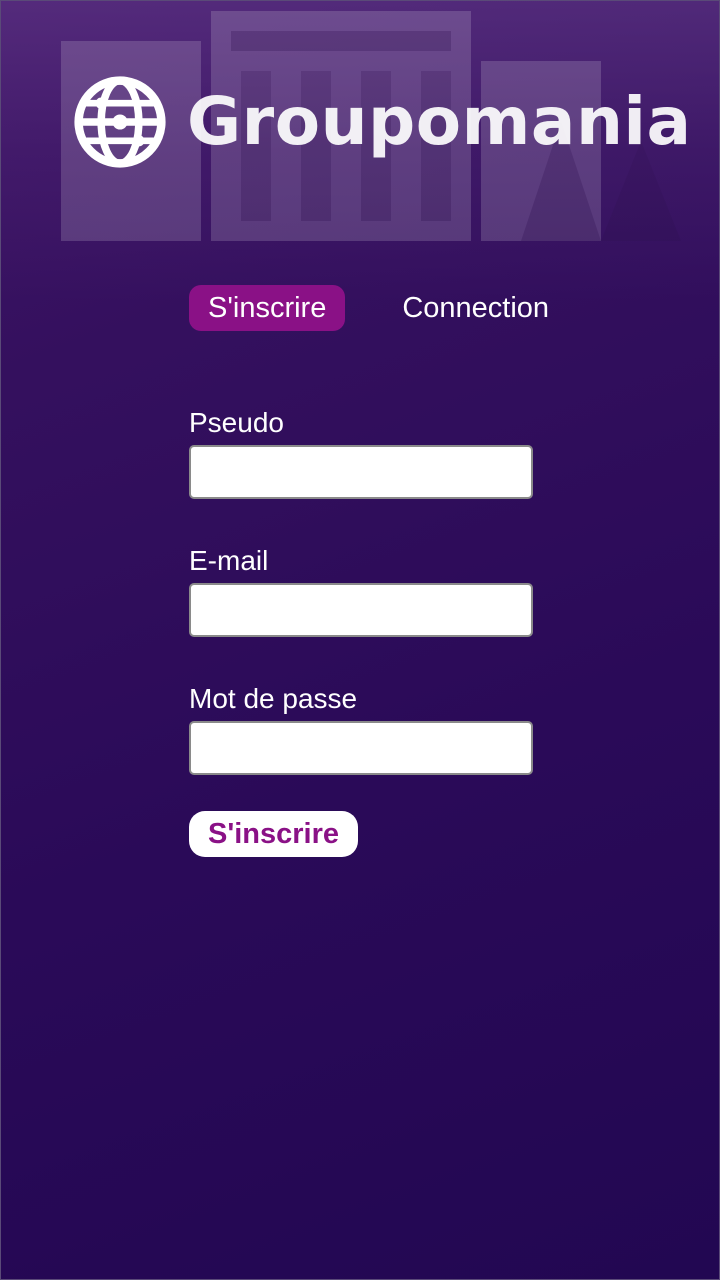 The height and width of the screenshot is (1280, 720). Describe the element at coordinates (361, 610) in the screenshot. I see `email-input` at that location.